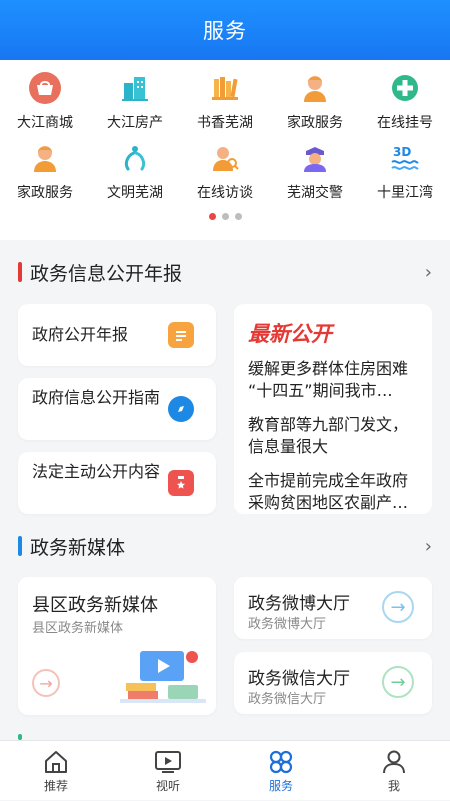 Image resolution: width=450 pixels, height=801 pixels. I want to click on grid-item-label: 在线访谈, so click(225, 193).